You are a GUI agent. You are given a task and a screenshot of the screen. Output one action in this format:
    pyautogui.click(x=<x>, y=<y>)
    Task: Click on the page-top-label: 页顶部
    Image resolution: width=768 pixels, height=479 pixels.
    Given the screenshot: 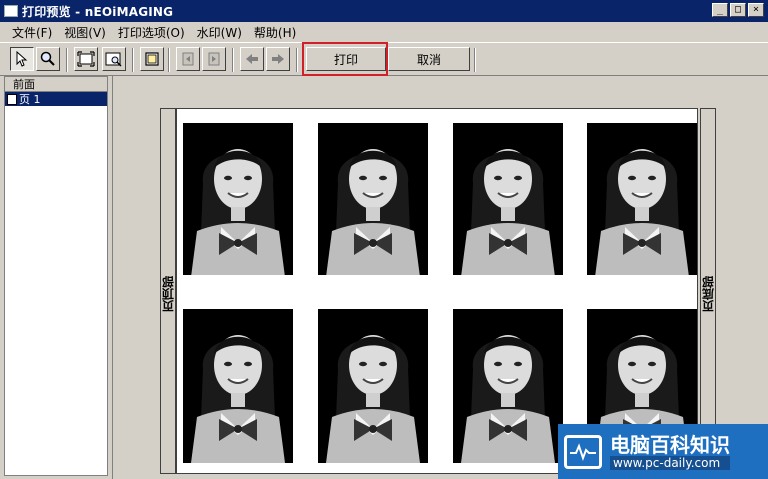 What is the action you would take?
    pyautogui.click(x=168, y=294)
    